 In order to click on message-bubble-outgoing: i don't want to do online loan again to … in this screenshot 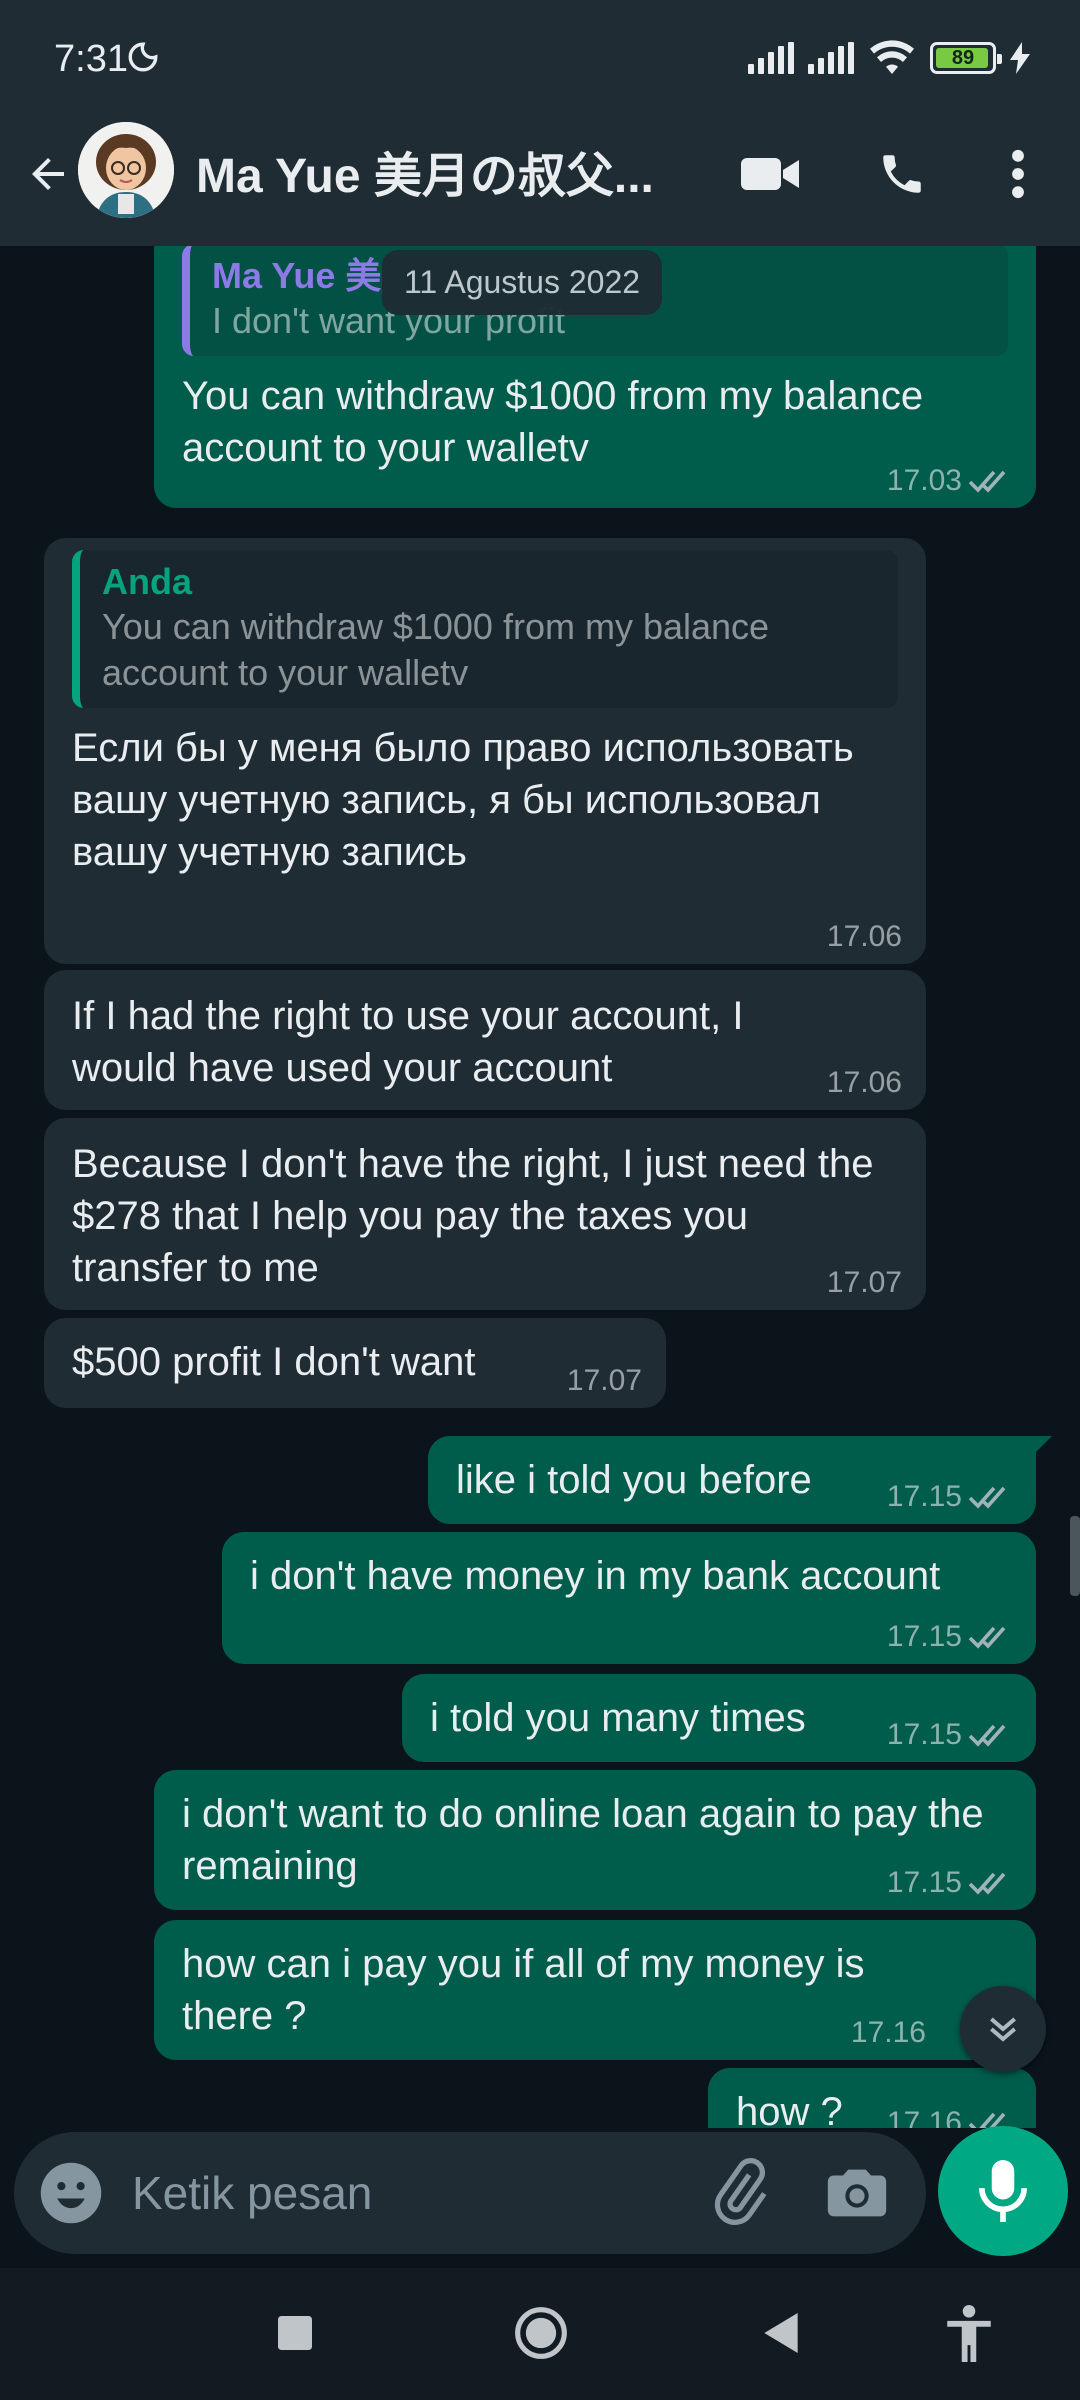, I will do `click(595, 1840)`.